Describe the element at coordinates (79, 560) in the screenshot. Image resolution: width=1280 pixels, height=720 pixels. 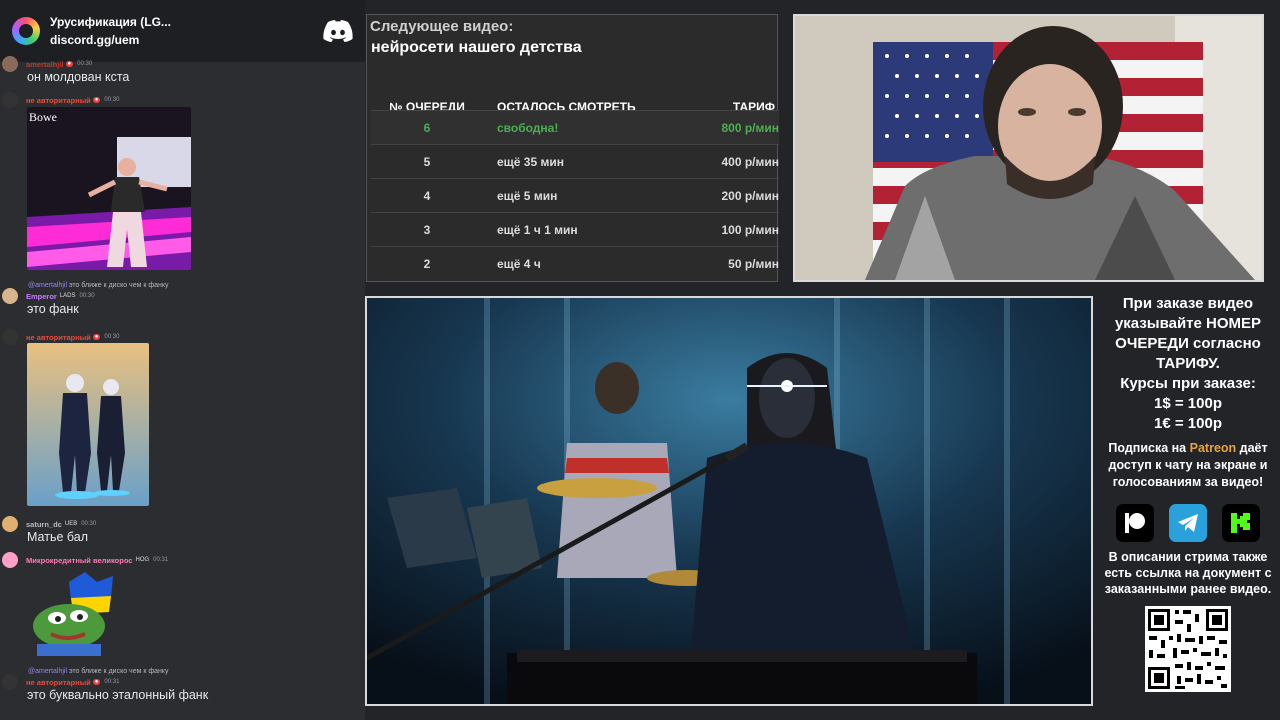
I see `username: Микрокредитный великорос` at that location.